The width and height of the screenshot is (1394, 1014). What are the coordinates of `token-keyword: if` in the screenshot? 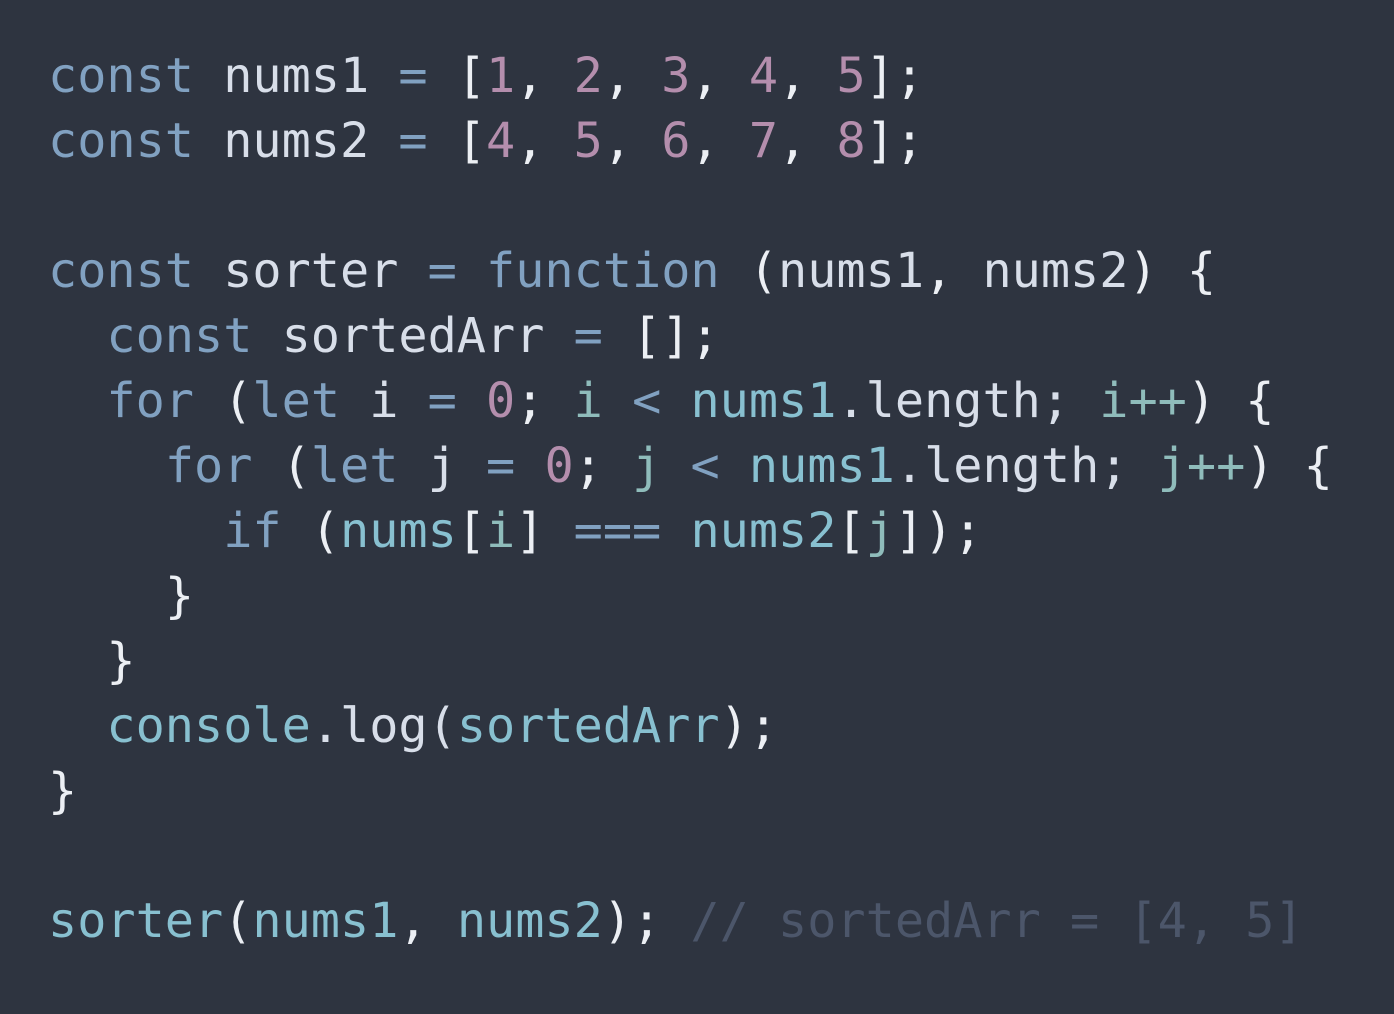 It's located at (252, 531).